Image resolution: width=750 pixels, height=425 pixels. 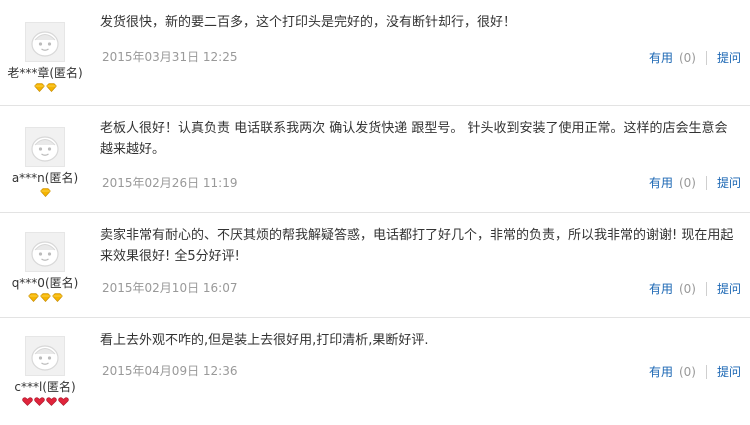 What do you see at coordinates (45, 178) in the screenshot?
I see `reviewer-name: a***n(匿名)` at bounding box center [45, 178].